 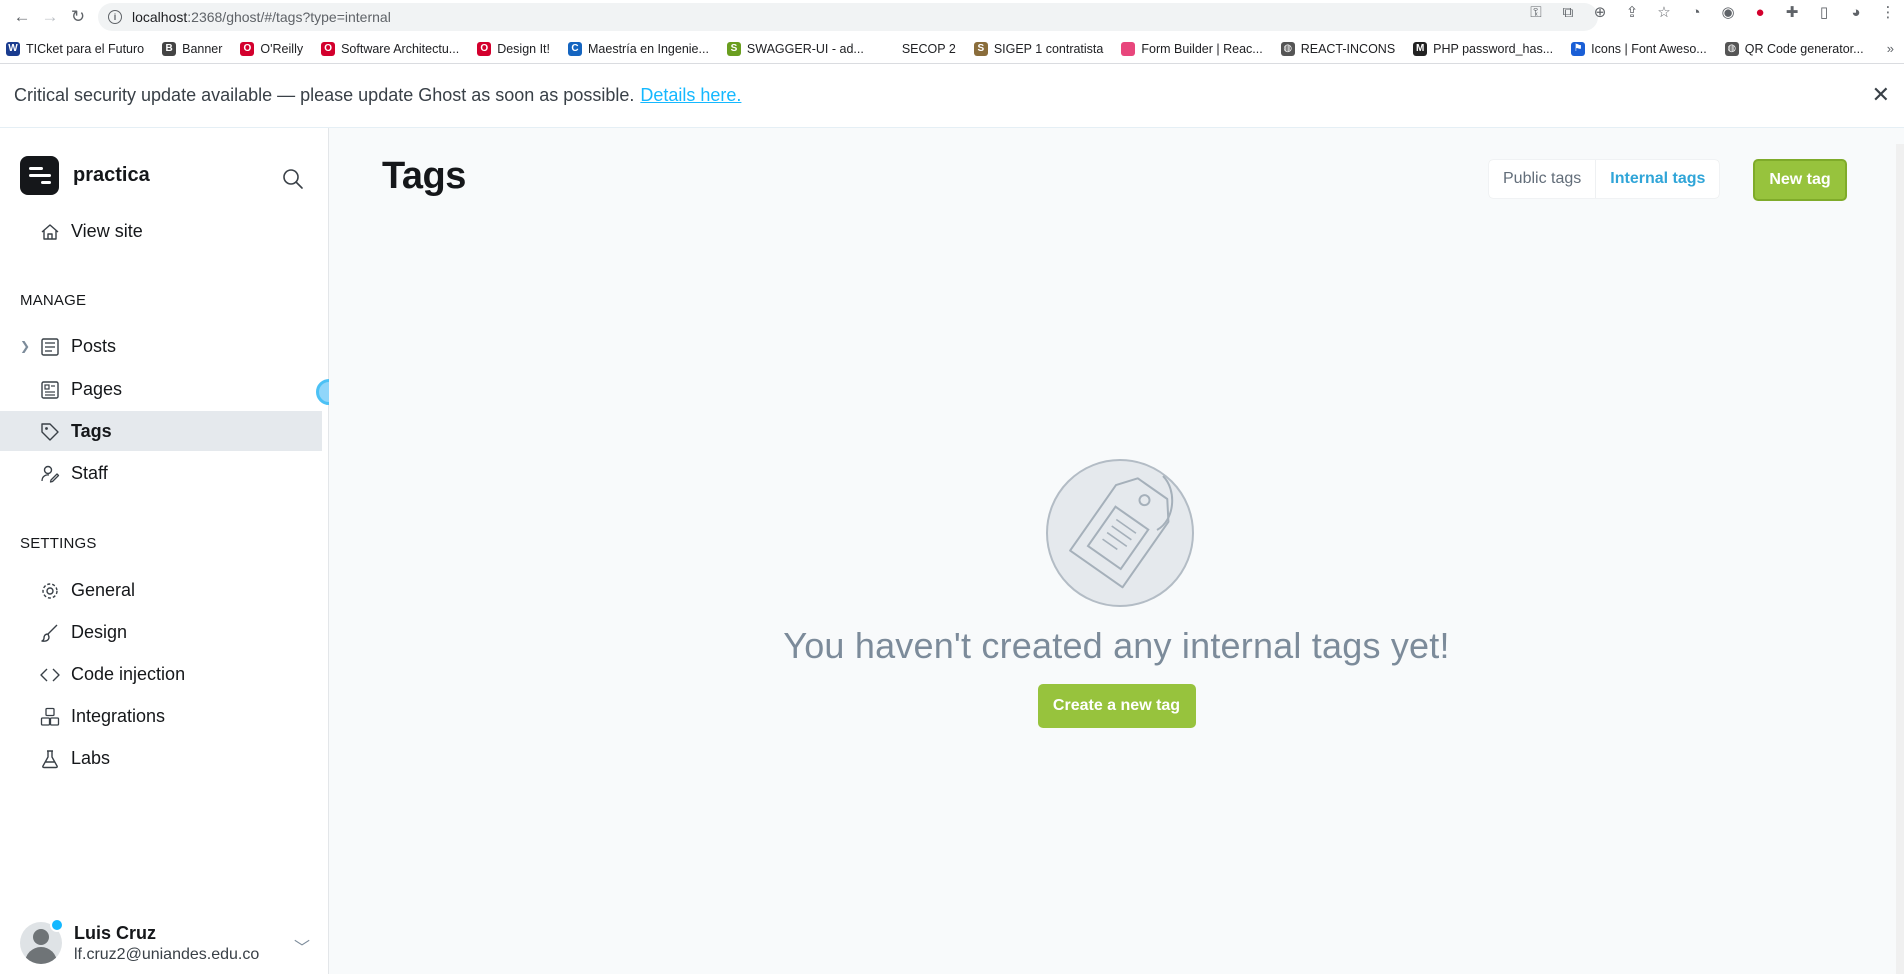 What do you see at coordinates (161, 590) in the screenshot?
I see `sidebar-item-general: General` at bounding box center [161, 590].